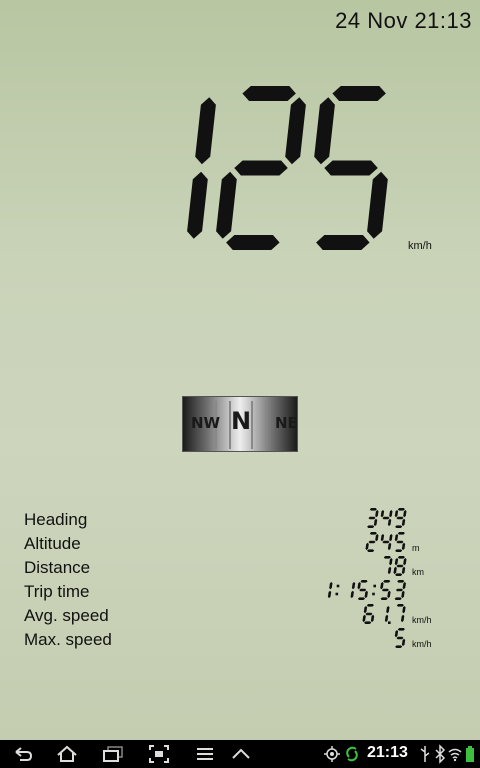 The width and height of the screenshot is (480, 768). What do you see at coordinates (23, 754) in the screenshot?
I see `back-icon` at bounding box center [23, 754].